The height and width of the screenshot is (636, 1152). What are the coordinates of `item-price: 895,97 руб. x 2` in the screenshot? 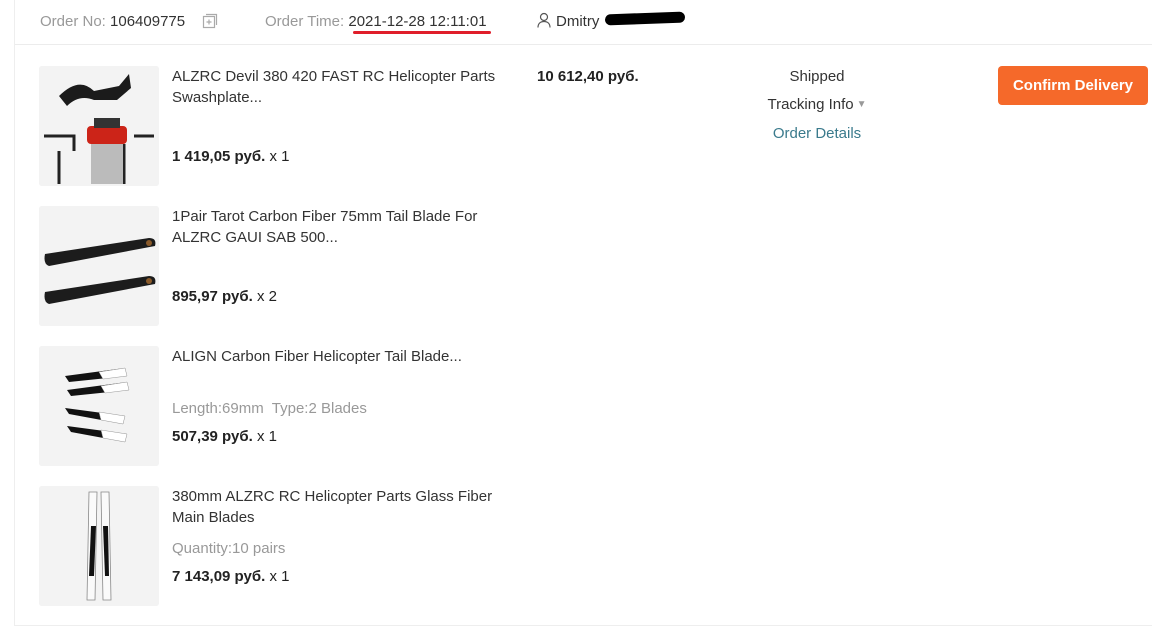 It's located at (224, 296).